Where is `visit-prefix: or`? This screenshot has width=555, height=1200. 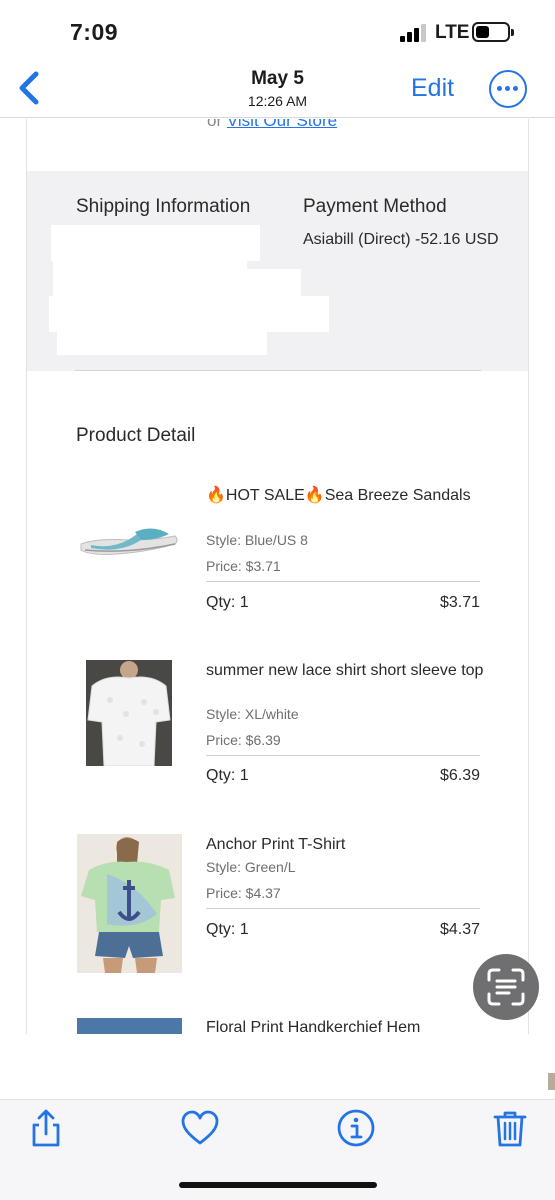
visit-prefix: or is located at coordinates (215, 124).